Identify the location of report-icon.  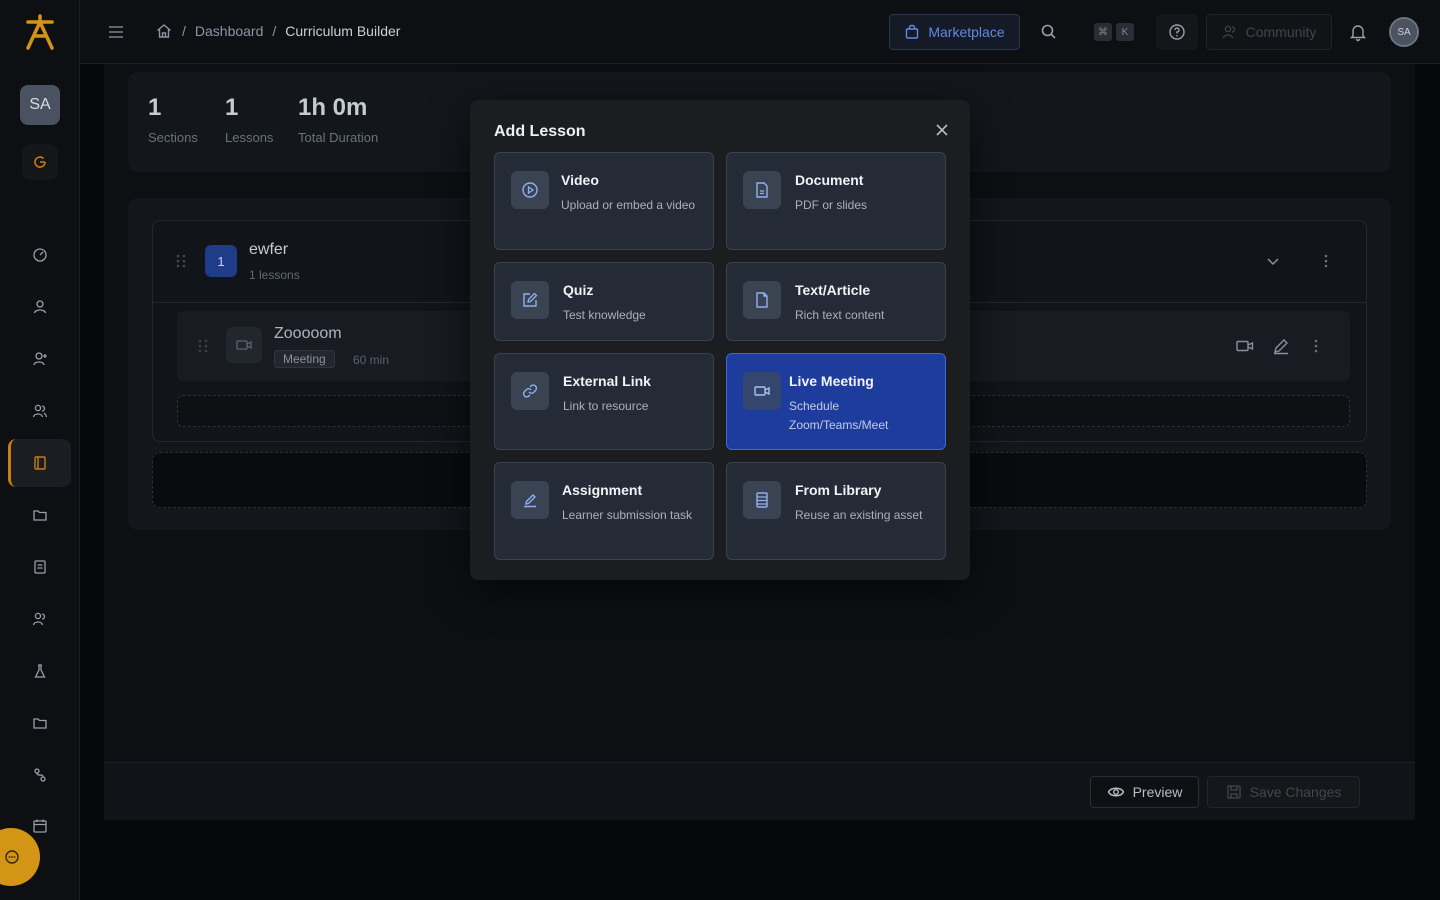
(40, 567).